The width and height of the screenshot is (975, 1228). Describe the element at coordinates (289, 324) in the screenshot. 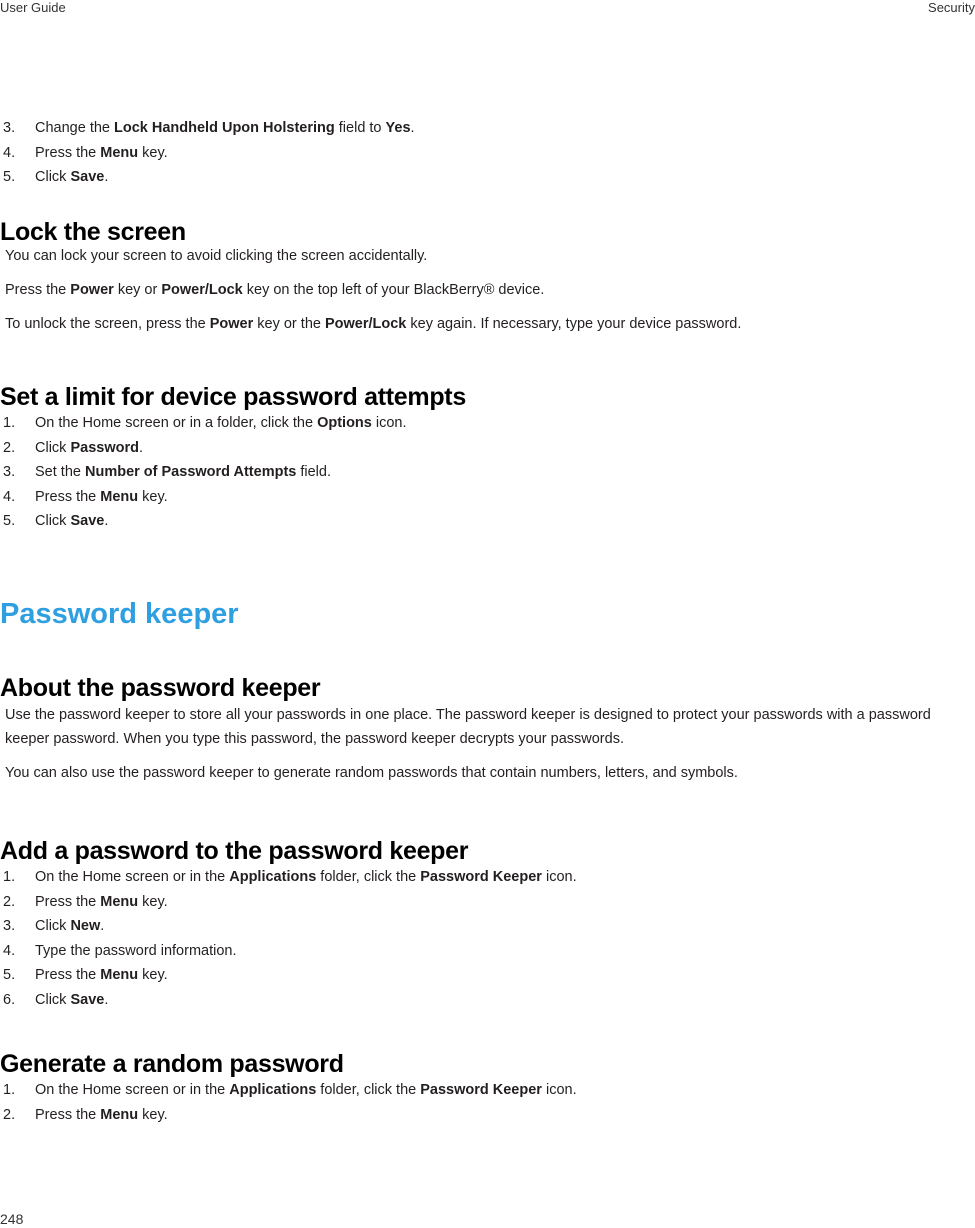

I see `text-run: key or the` at that location.